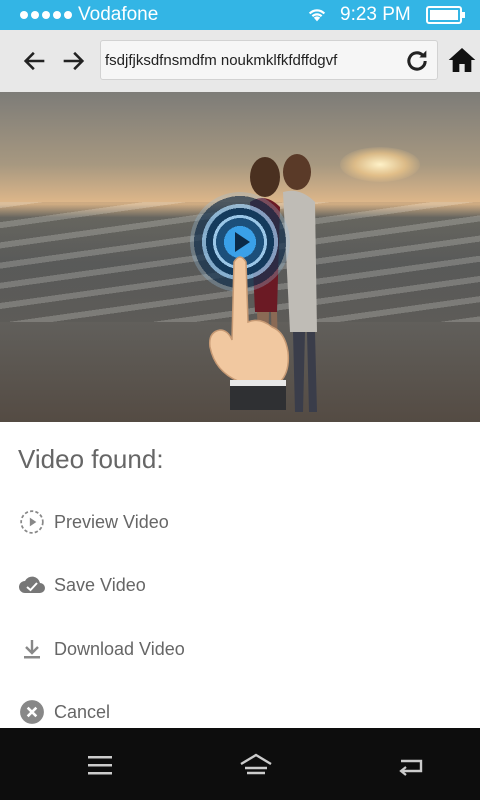 The image size is (480, 800). Describe the element at coordinates (417, 61) in the screenshot. I see `reload-icon` at that location.